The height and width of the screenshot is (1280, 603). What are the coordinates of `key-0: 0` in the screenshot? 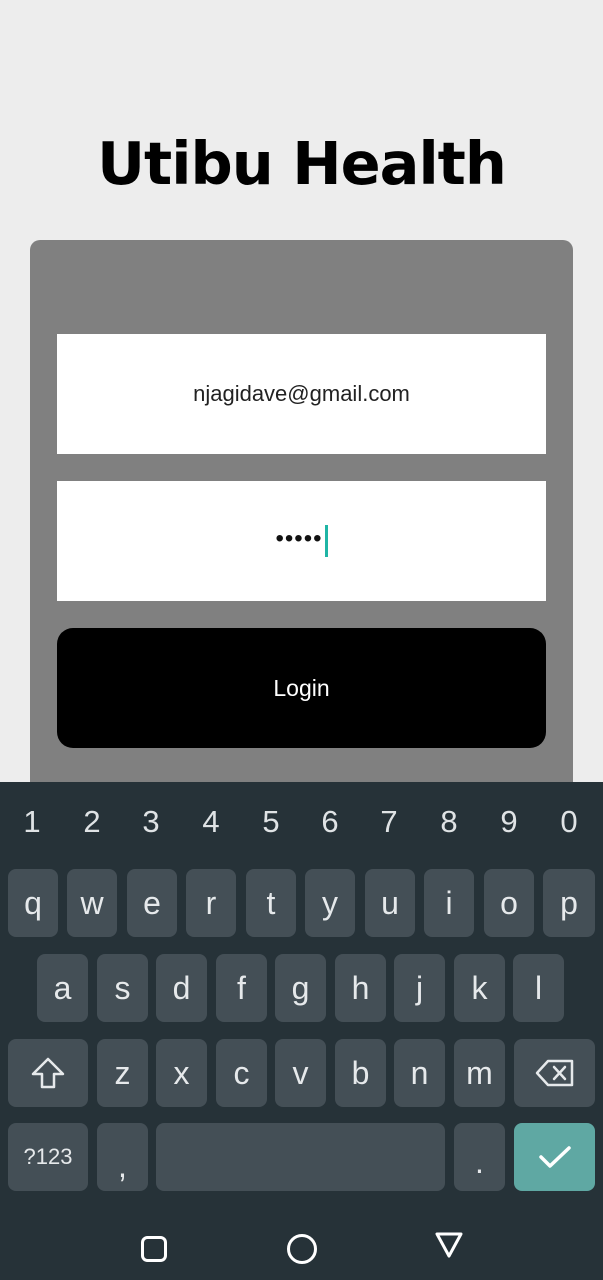 It's located at (569, 822).